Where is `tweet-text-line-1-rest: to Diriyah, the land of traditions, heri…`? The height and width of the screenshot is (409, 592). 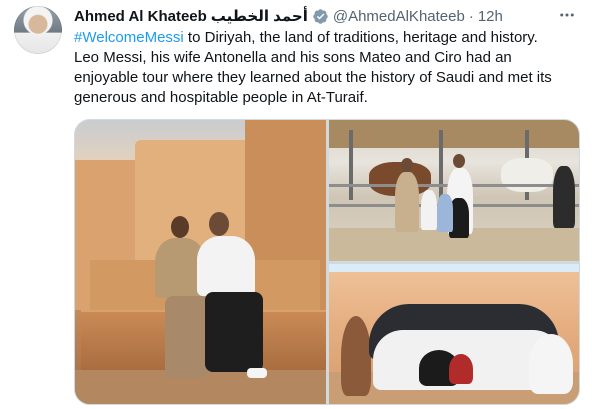 tweet-text-line-1-rest: to Diriyah, the land of traditions, heri… is located at coordinates (360, 37).